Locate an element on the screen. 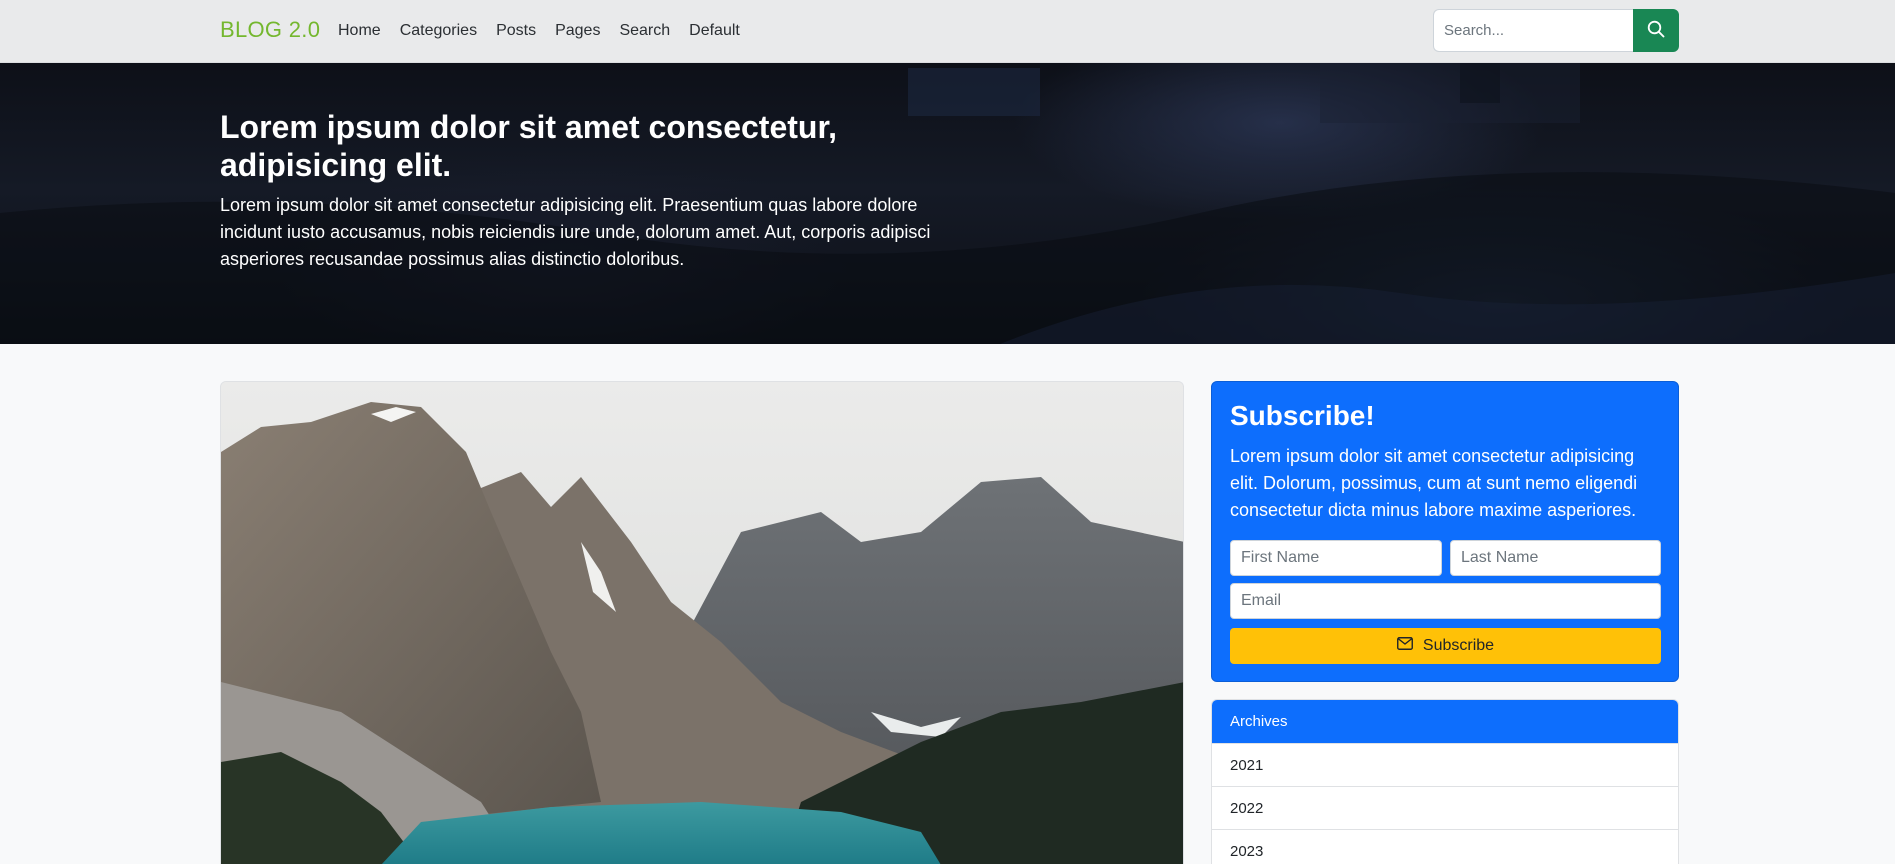 The image size is (1895, 864). archive-item-2022: 2022 is located at coordinates (1445, 807).